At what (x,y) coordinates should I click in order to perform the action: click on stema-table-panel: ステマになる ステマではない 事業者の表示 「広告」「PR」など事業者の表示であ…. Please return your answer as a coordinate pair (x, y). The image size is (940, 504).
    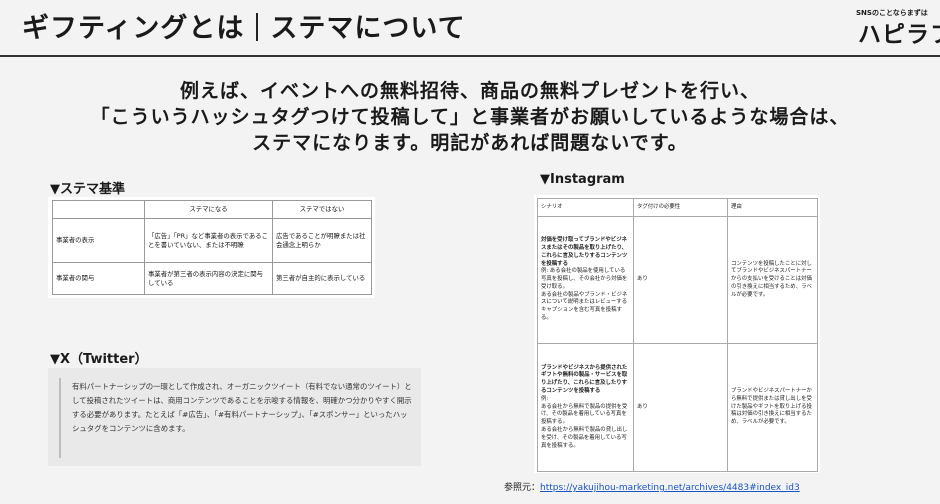
    Looking at the image, I should click on (211, 247).